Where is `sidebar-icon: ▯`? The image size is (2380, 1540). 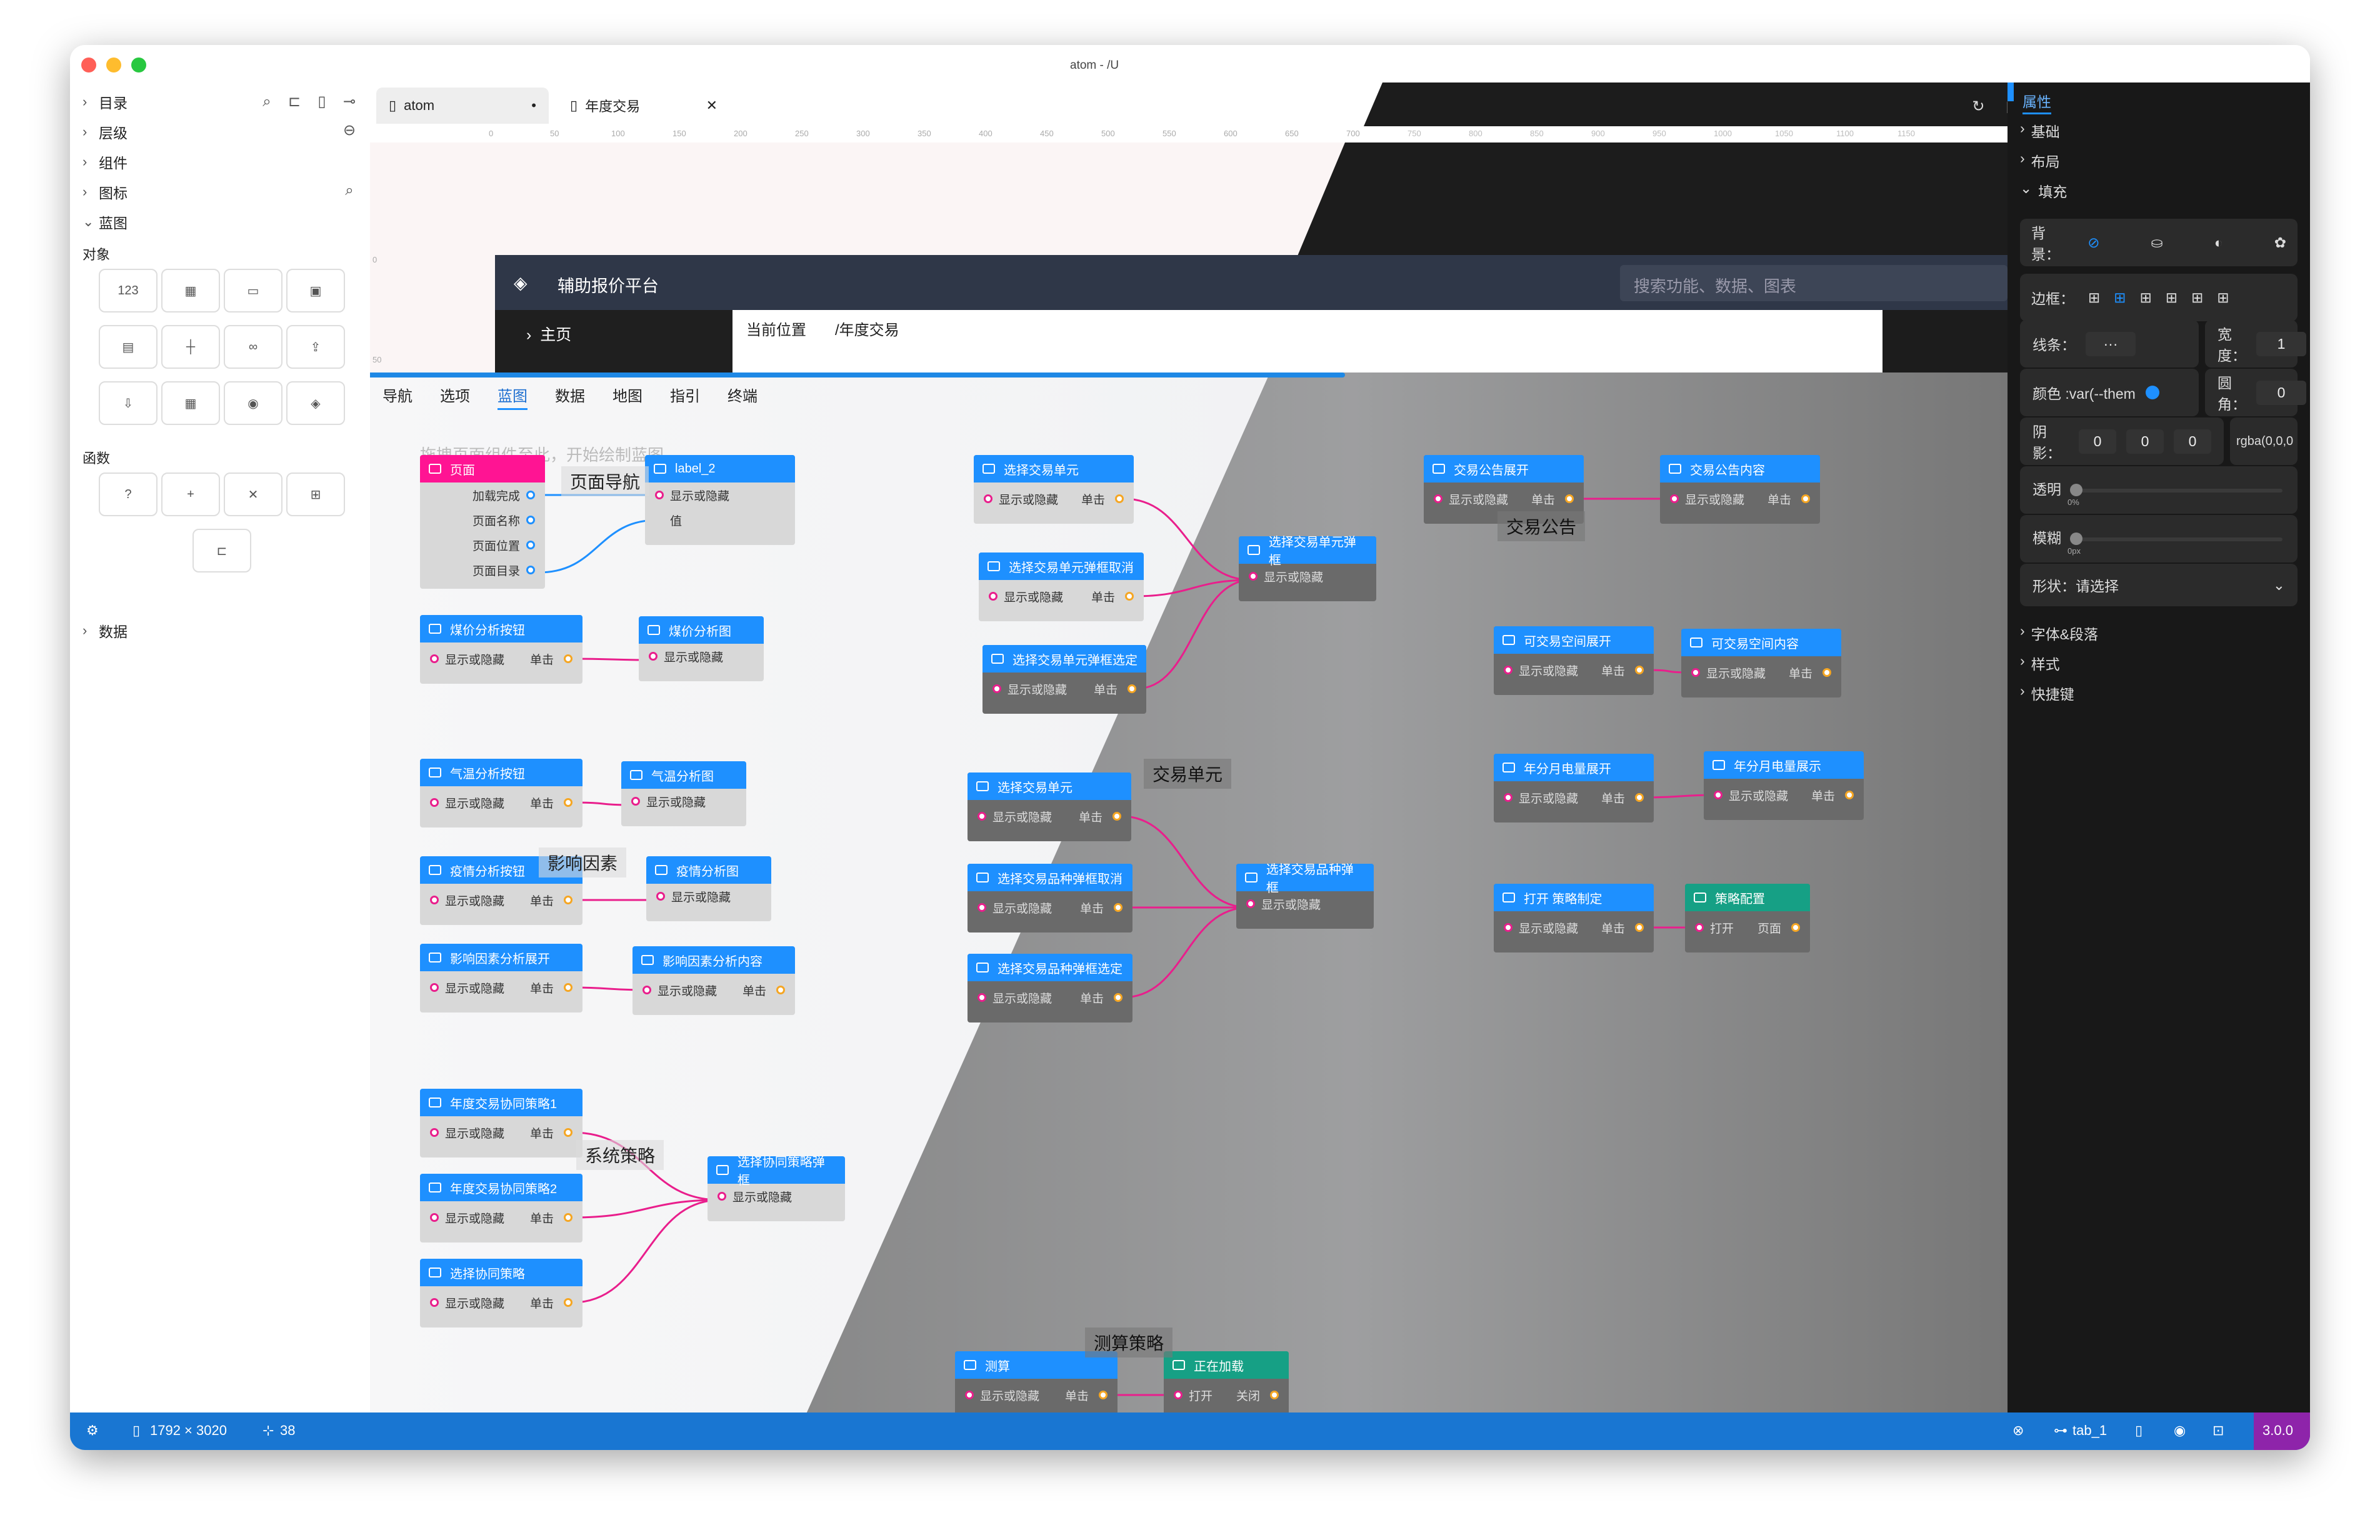
sidebar-icon: ▯ is located at coordinates (2138, 1430).